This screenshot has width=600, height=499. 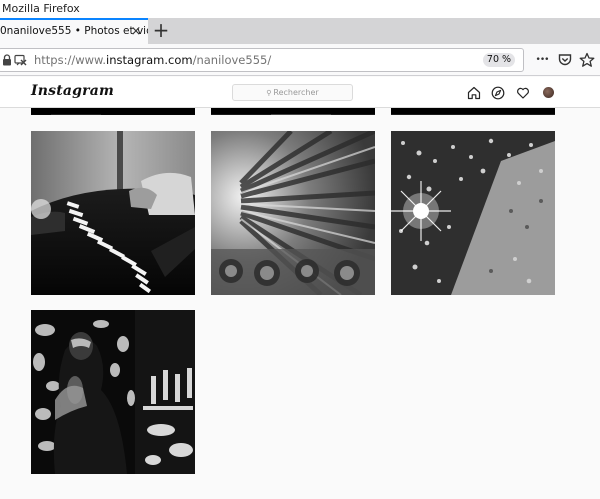 I want to click on instagram-header: Instagram ⚲ Rechercher, so click(x=300, y=92).